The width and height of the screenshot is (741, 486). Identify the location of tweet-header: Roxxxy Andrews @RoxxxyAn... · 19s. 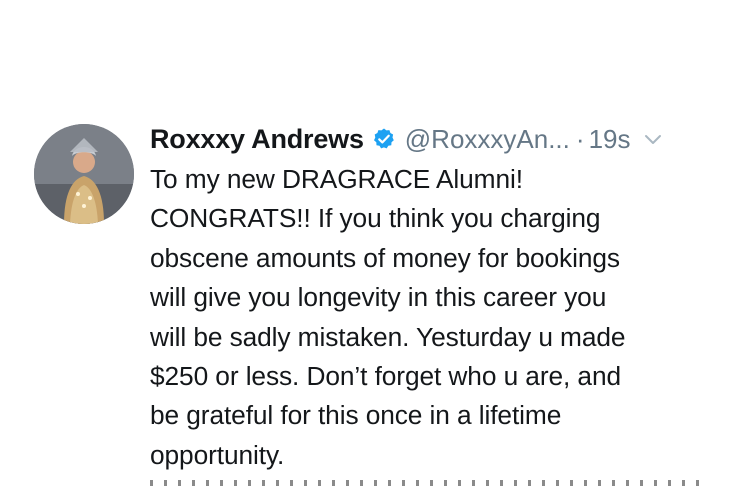
(407, 139).